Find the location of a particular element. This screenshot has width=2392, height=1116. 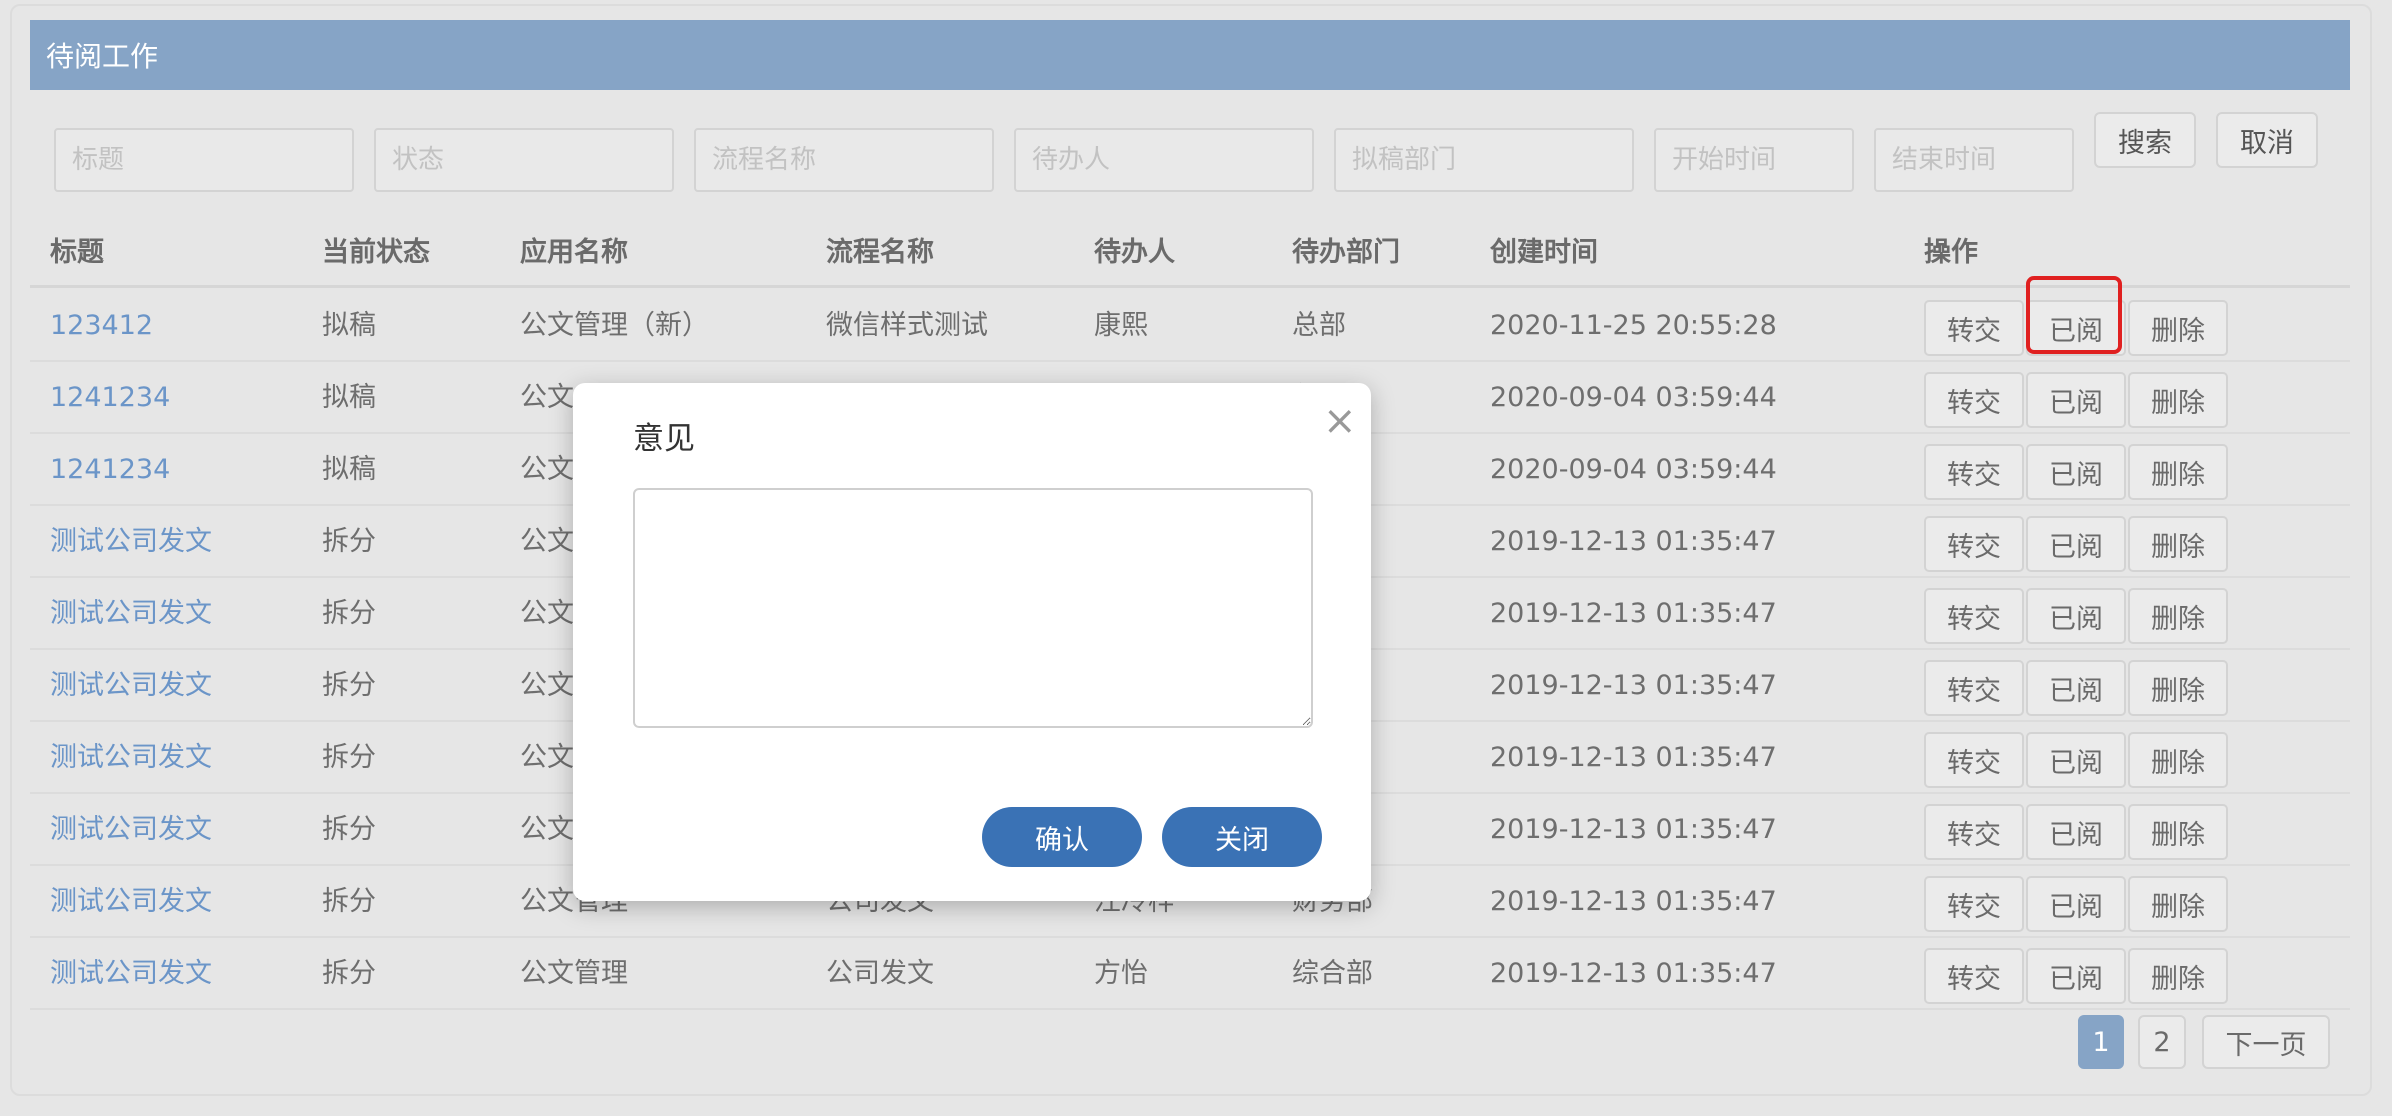

column-header-actions: 操作 is located at coordinates (1951, 252).